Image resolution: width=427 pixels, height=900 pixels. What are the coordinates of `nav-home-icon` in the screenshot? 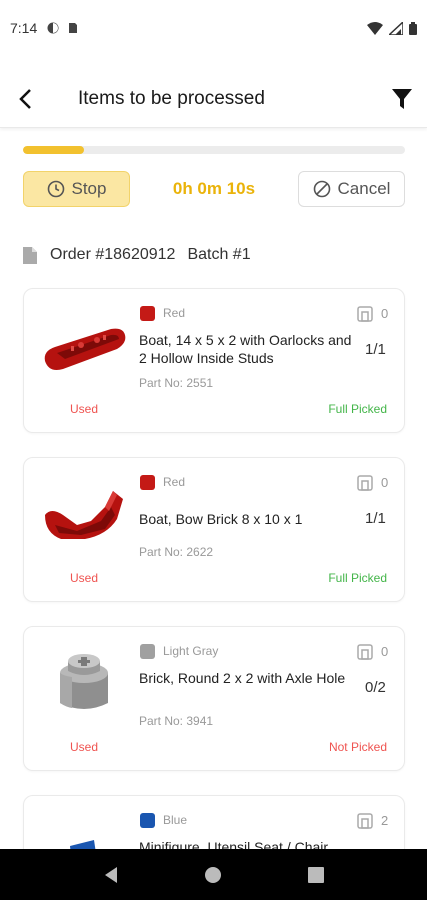 It's located at (213, 875).